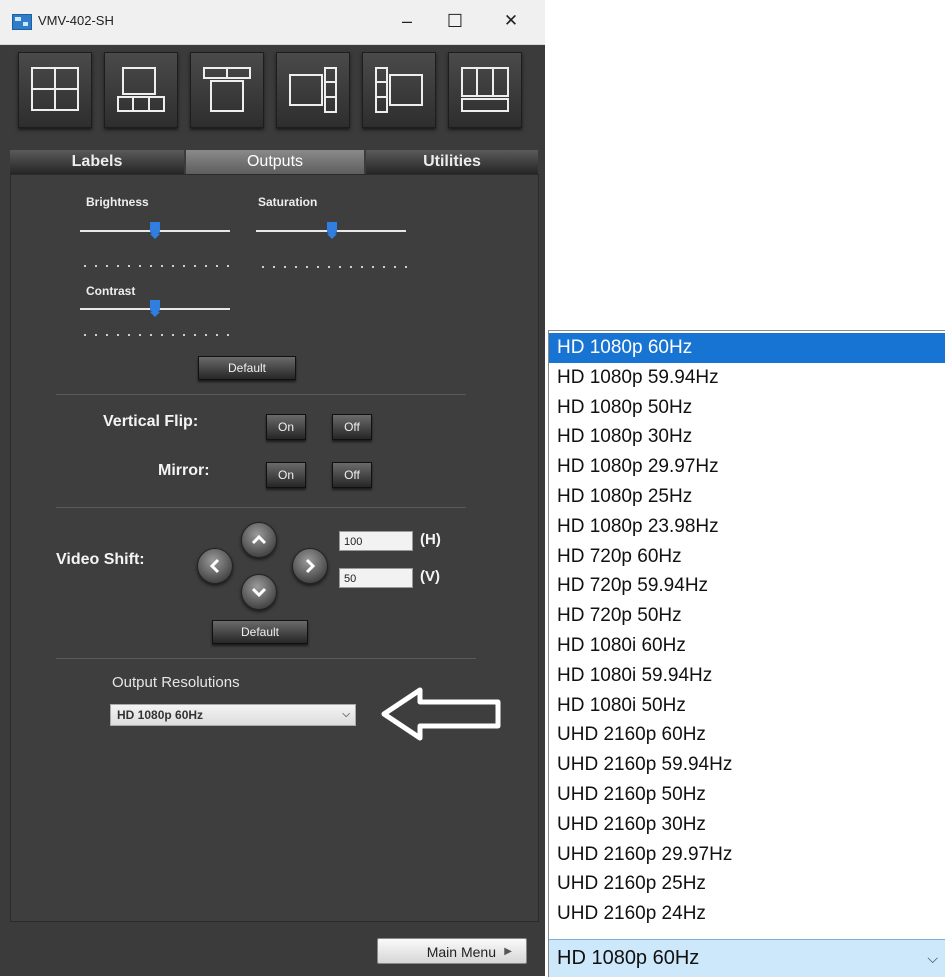  I want to click on shift-right-button, so click(310, 566).